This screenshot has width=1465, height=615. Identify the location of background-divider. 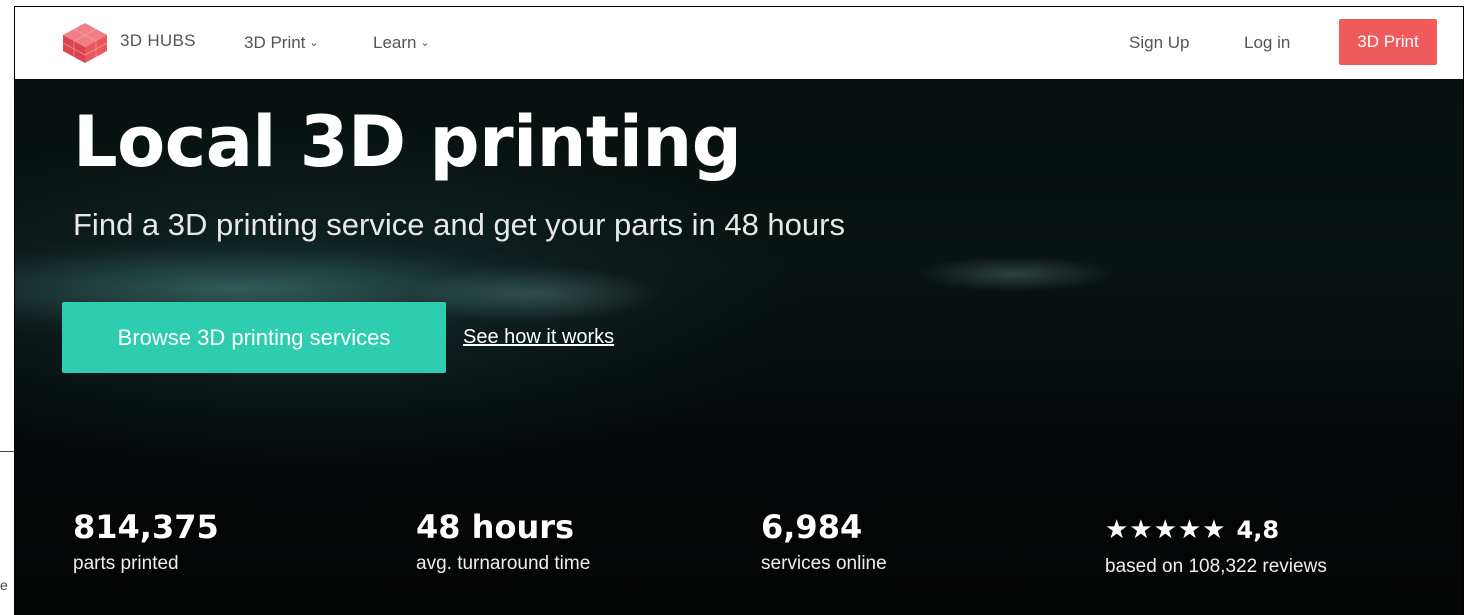
(7, 451).